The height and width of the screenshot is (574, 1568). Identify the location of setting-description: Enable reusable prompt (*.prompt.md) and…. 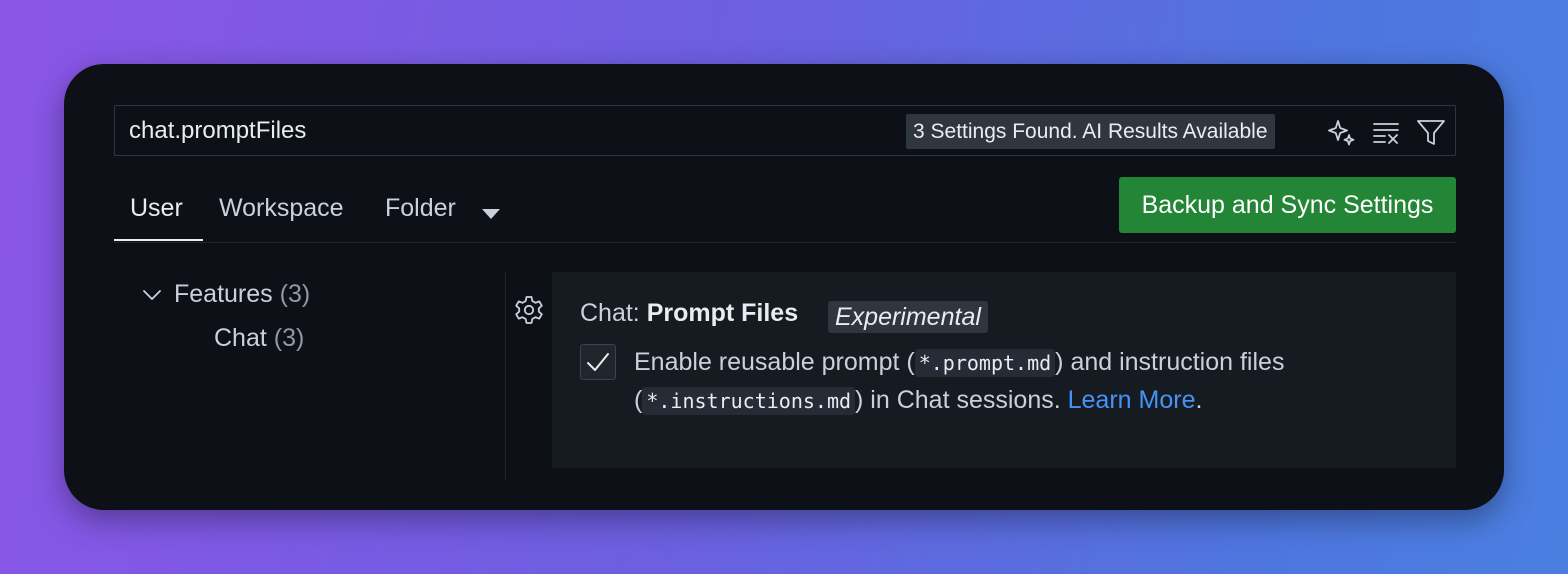
(1034, 382).